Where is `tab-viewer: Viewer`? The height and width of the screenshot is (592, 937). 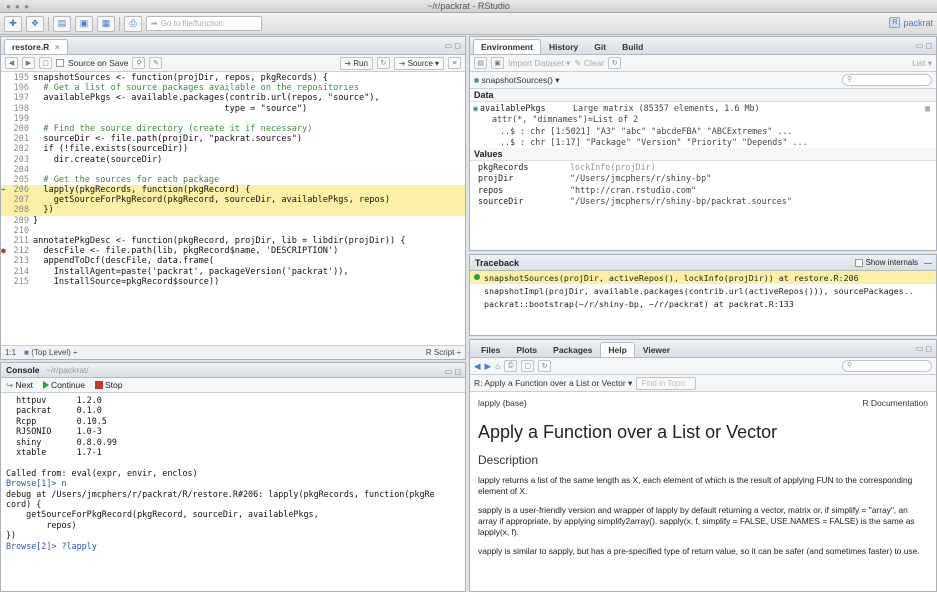
tab-viewer: Viewer is located at coordinates (656, 349).